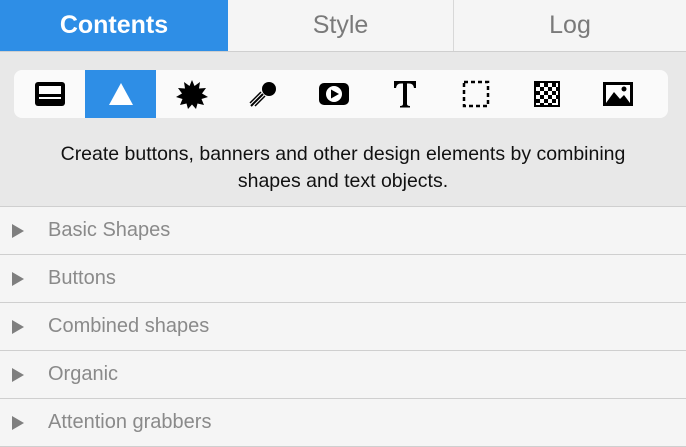 The width and height of the screenshot is (686, 447). I want to click on tool-play-button, so click(333, 94).